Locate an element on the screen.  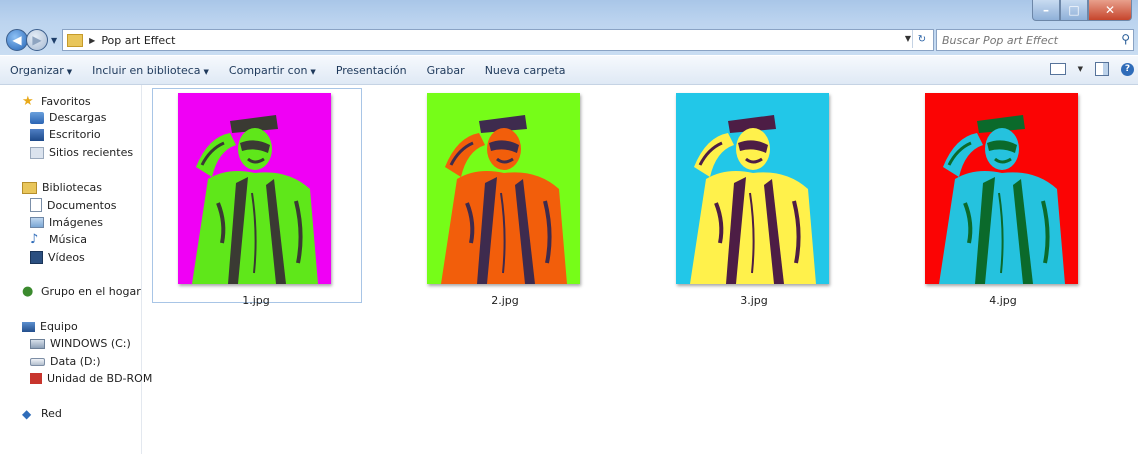
share-menu: Compartir con ▼ is located at coordinates (272, 70).